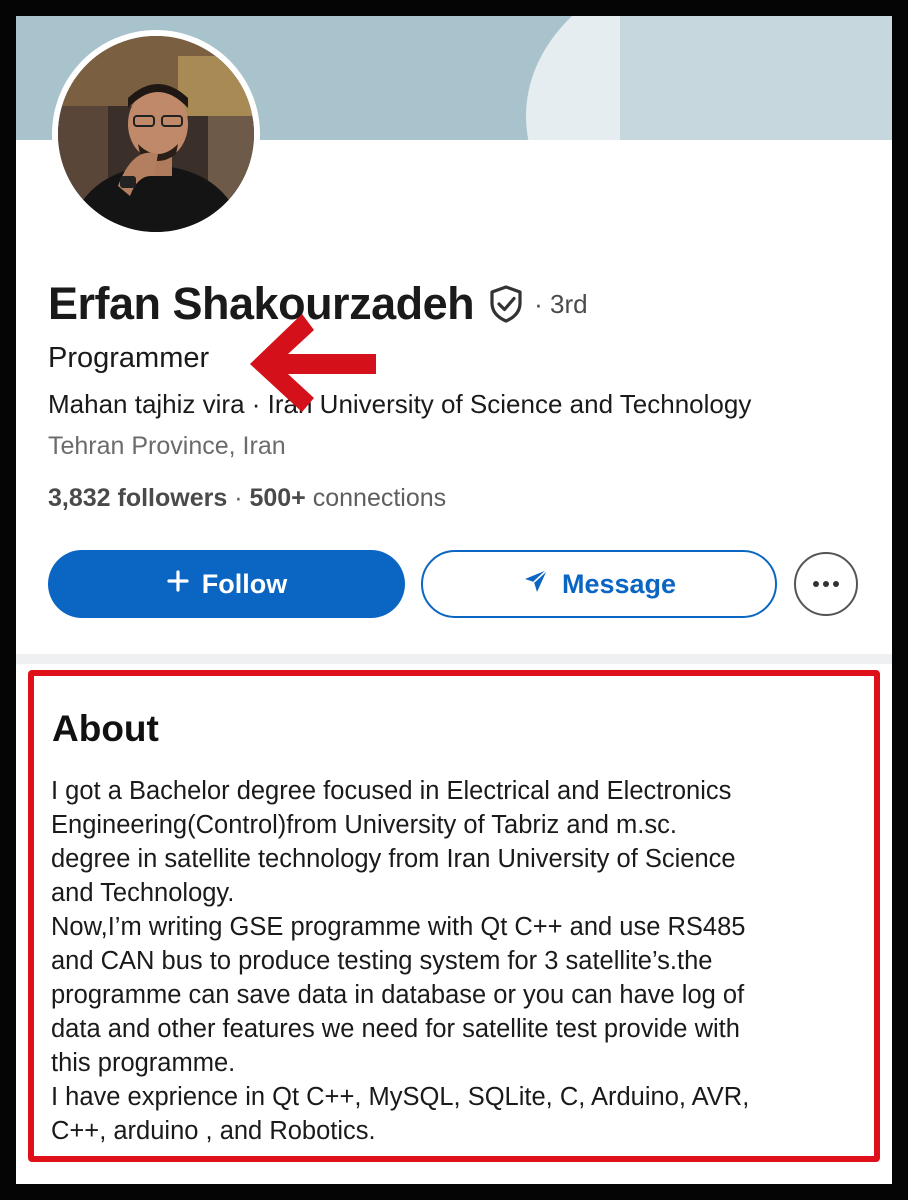 This screenshot has width=908, height=1200. Describe the element at coordinates (143, 893) in the screenshot. I see `about-line: and Technology.` at that location.